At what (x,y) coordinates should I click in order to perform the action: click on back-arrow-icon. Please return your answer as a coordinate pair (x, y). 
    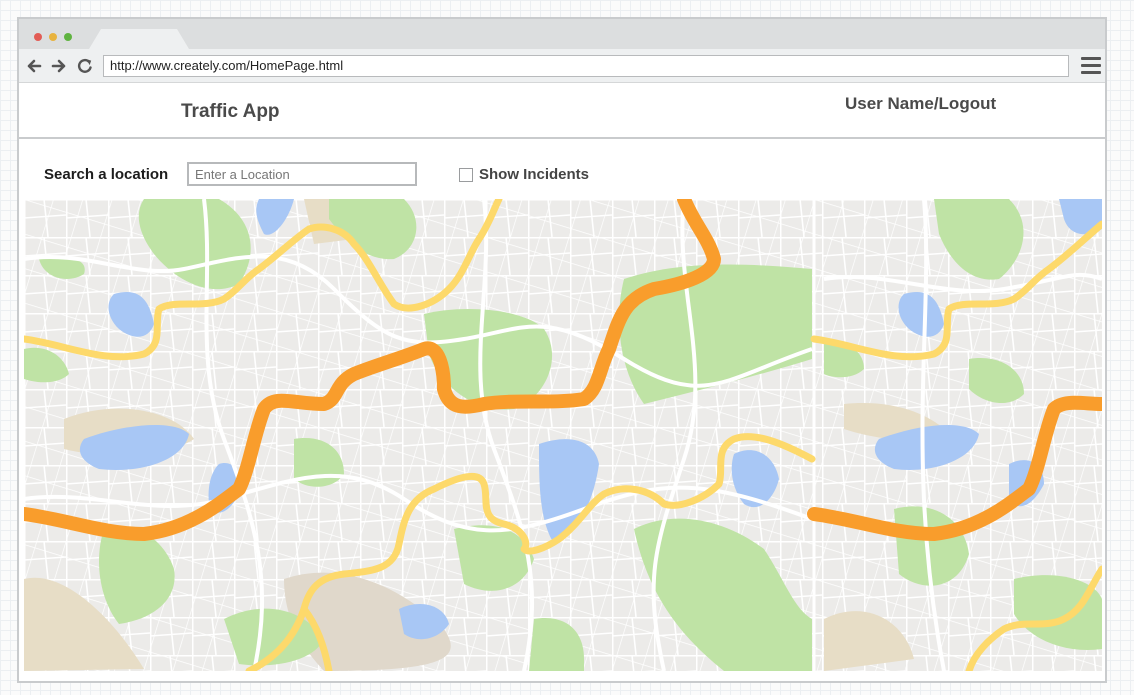
    Looking at the image, I should click on (34, 66).